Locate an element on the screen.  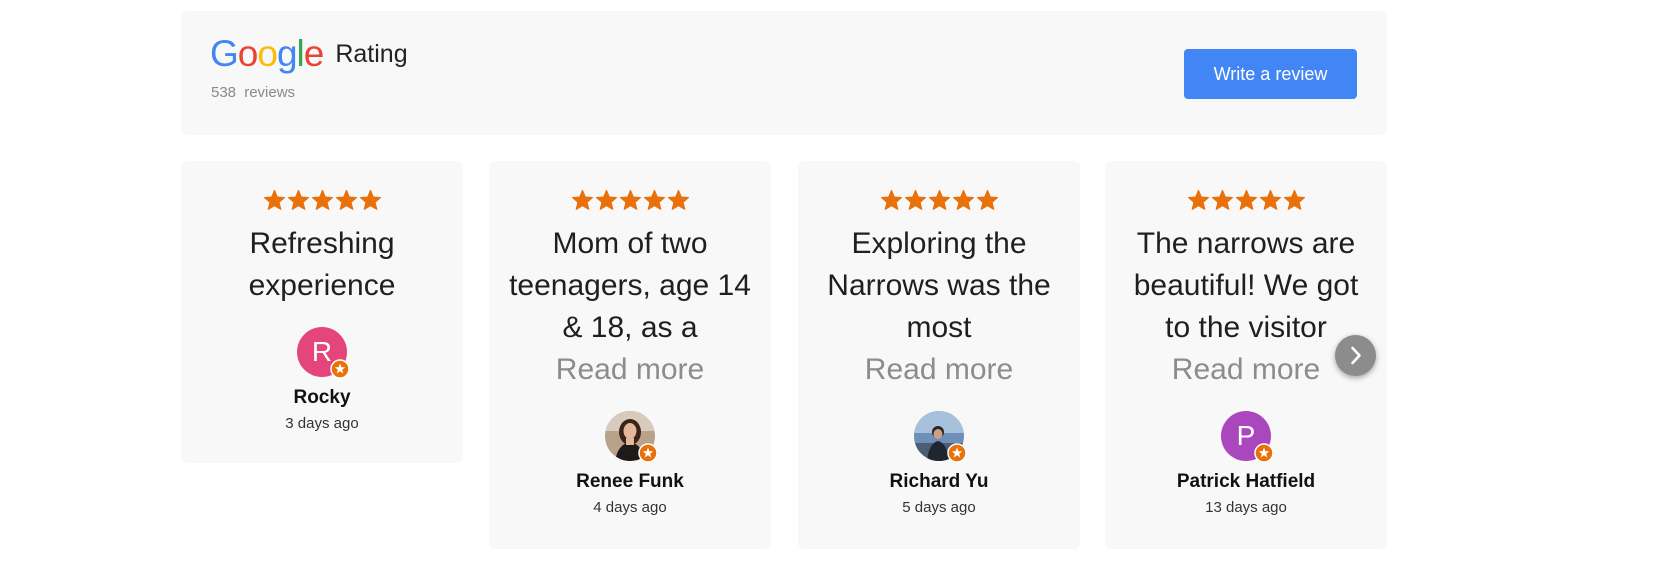
review-card: Refreshing experience R Rocky 3 days ago is located at coordinates (322, 312).